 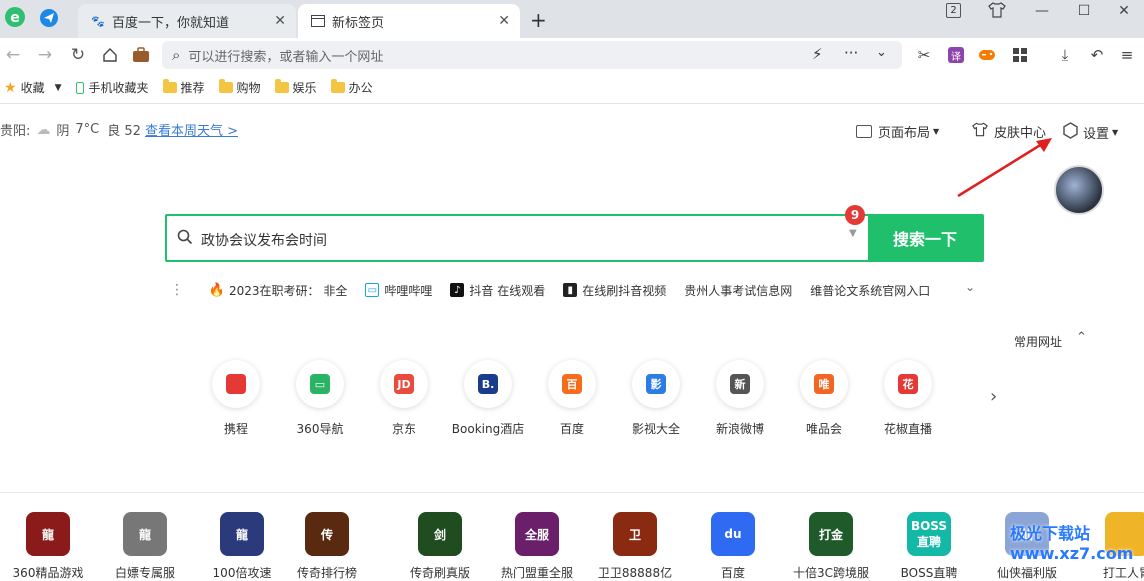 What do you see at coordinates (141, 55) in the screenshot?
I see `briefcase-icon` at bounding box center [141, 55].